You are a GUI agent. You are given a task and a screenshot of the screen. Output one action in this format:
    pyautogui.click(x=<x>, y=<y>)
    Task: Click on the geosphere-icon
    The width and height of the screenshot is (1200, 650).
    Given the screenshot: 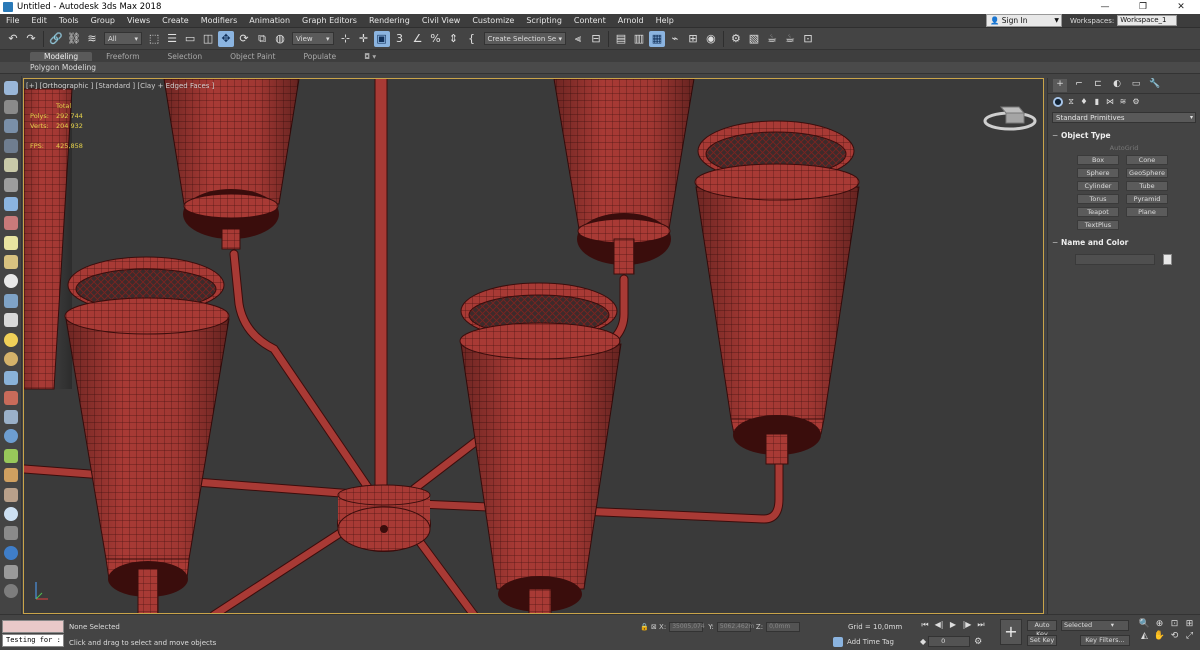 What is the action you would take?
    pyautogui.click(x=10, y=300)
    